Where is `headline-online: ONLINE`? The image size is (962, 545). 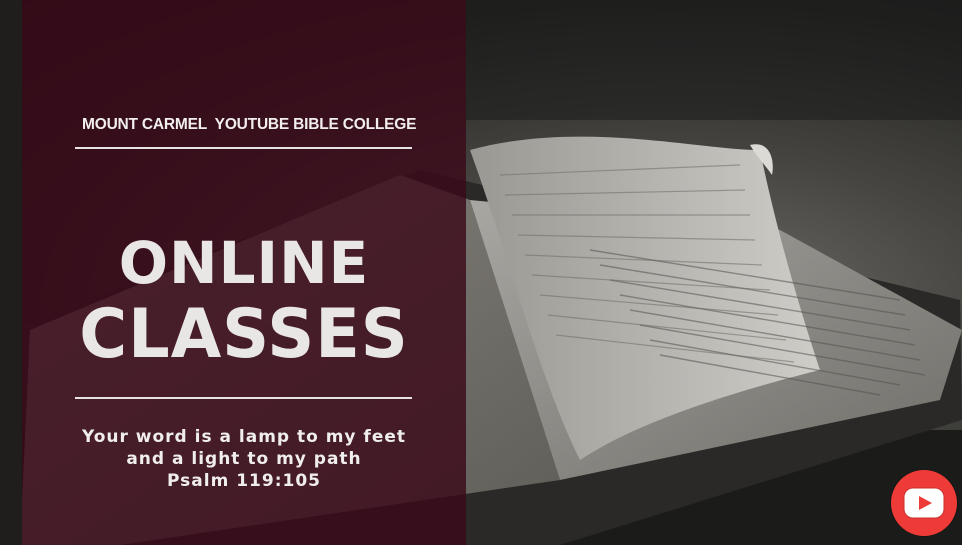
headline-online: ONLINE is located at coordinates (244, 263).